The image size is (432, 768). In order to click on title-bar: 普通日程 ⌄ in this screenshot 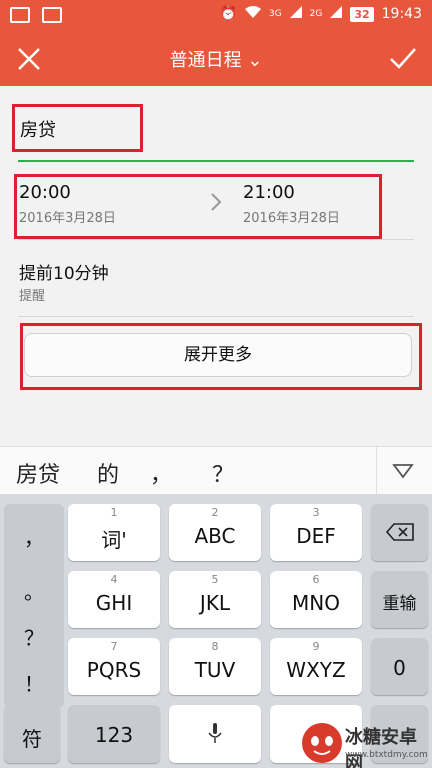, I will do `click(216, 59)`.